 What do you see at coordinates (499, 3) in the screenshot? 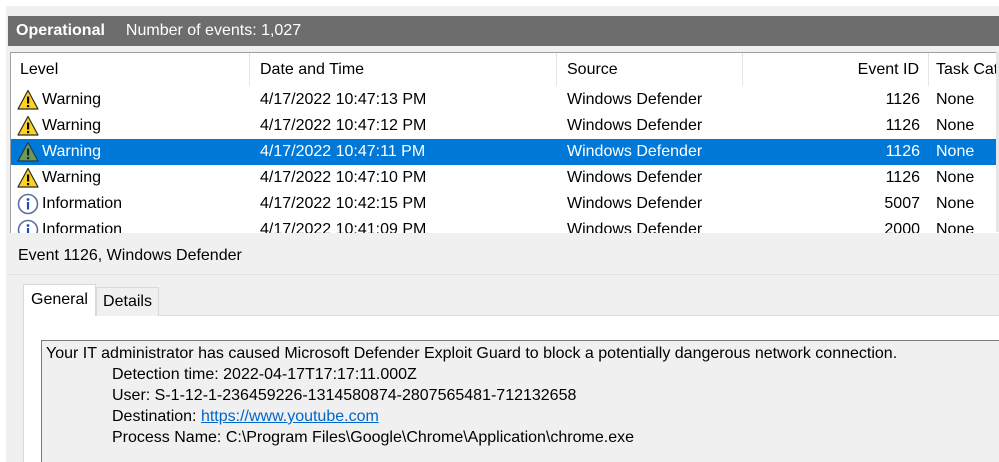
I see `window-top-edge` at bounding box center [499, 3].